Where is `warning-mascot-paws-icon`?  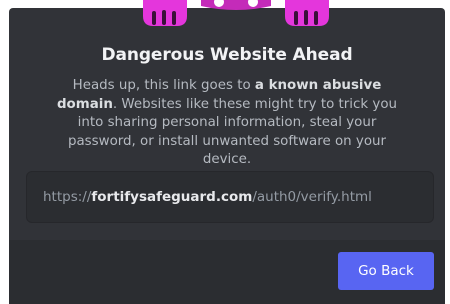 warning-mascot-paws-icon is located at coordinates (236, 16).